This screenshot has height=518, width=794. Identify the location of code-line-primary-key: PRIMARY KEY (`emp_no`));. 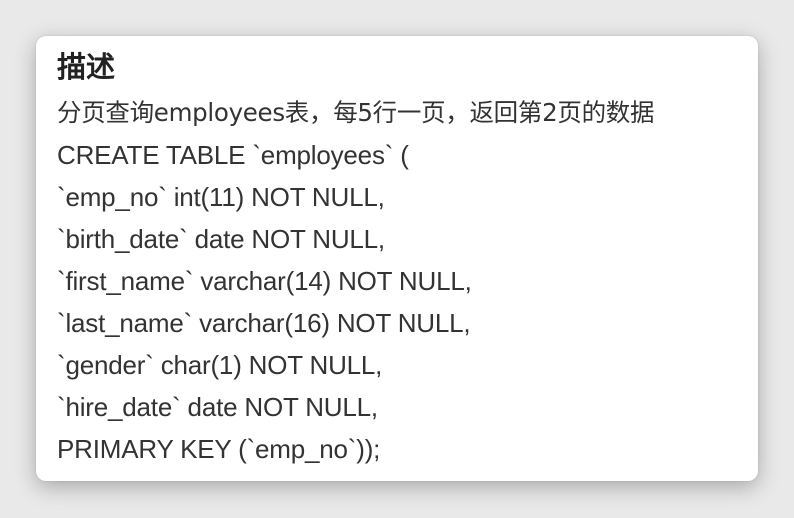
(219, 449).